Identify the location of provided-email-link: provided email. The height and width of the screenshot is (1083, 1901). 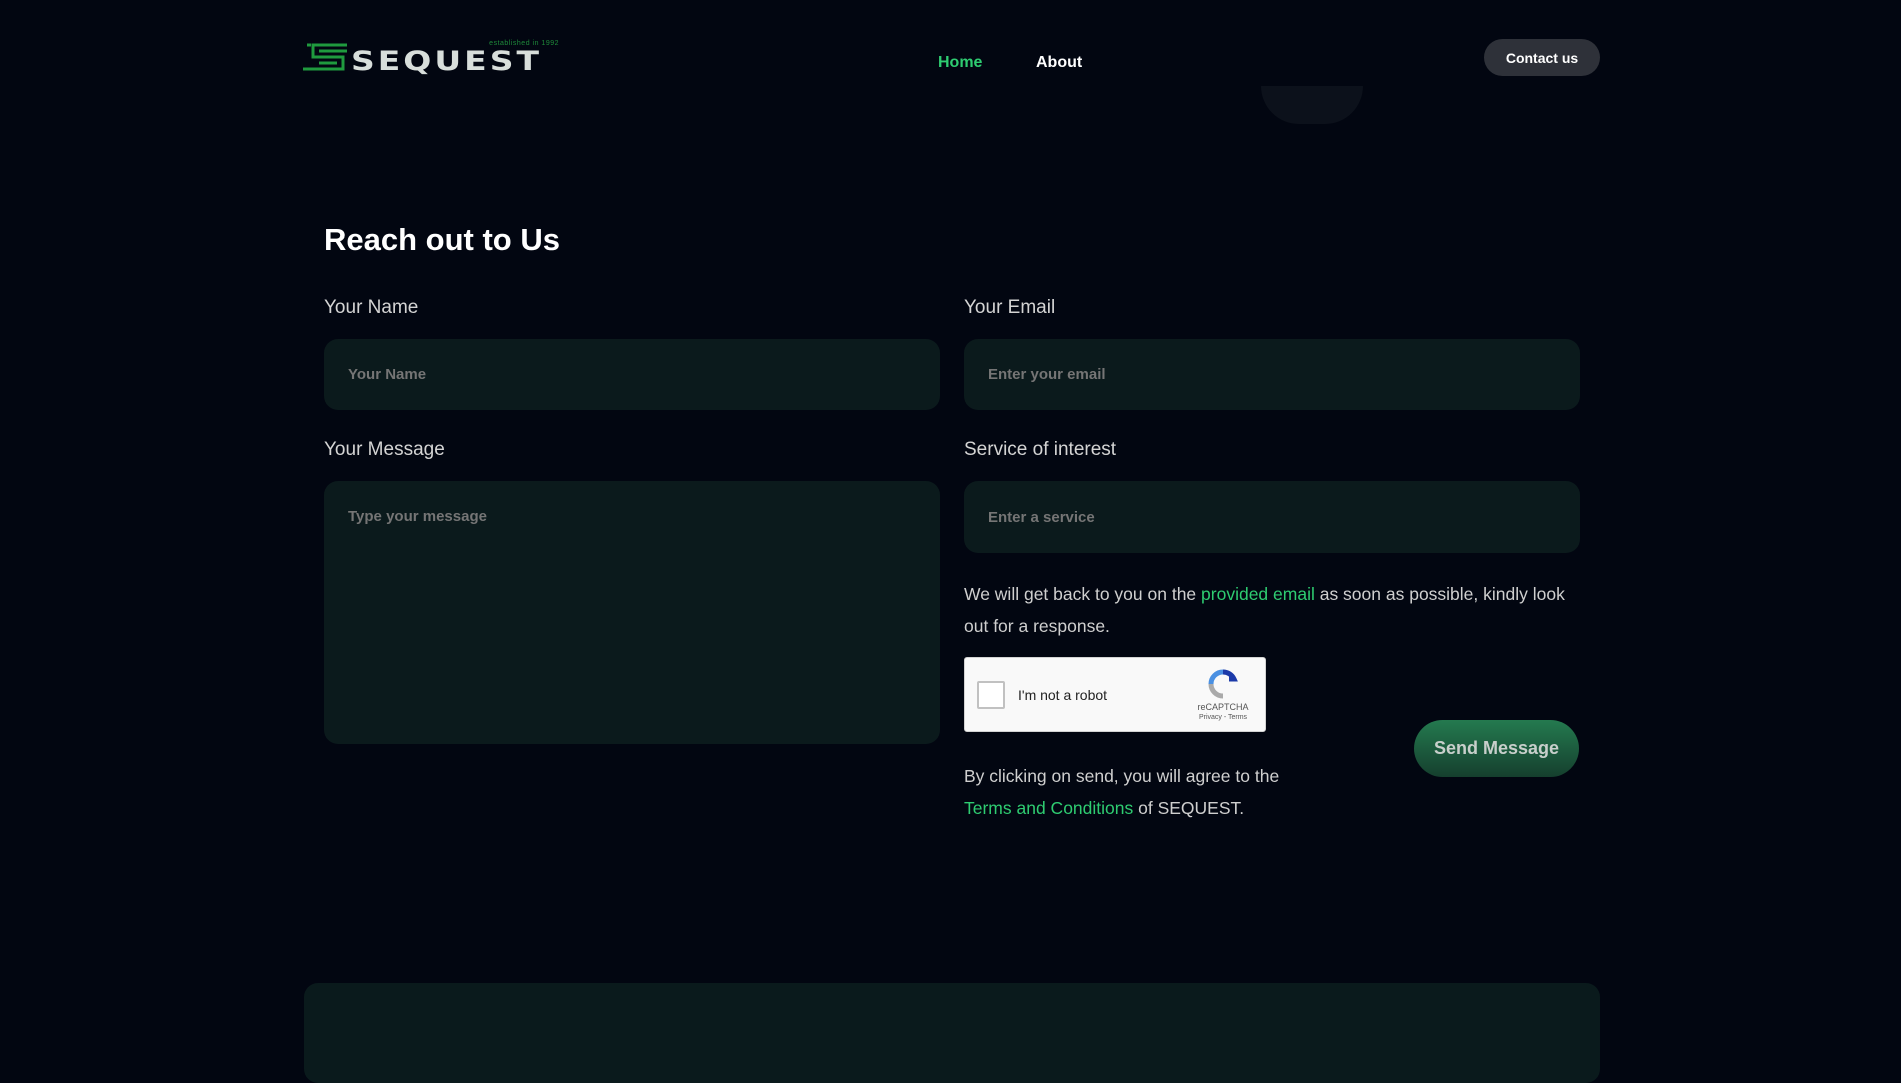
(1258, 594).